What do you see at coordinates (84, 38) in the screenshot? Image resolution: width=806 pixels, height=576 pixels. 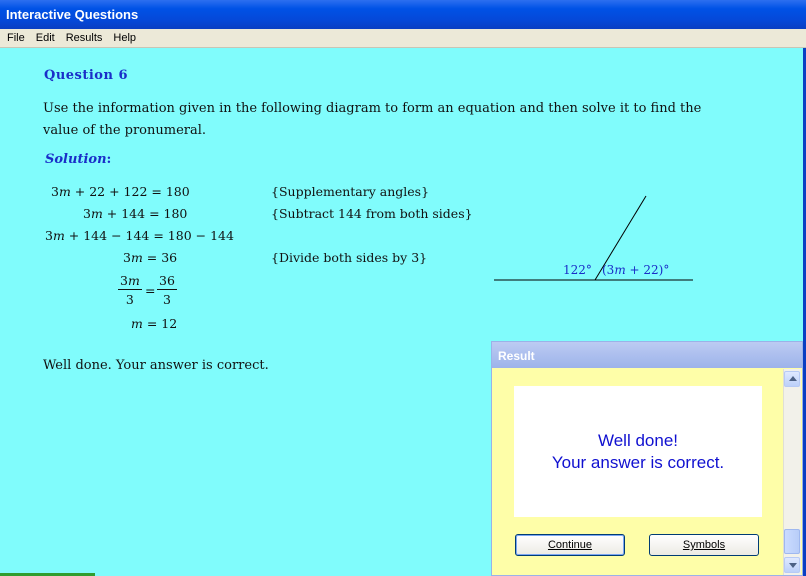 I see `menu-results: Results` at bounding box center [84, 38].